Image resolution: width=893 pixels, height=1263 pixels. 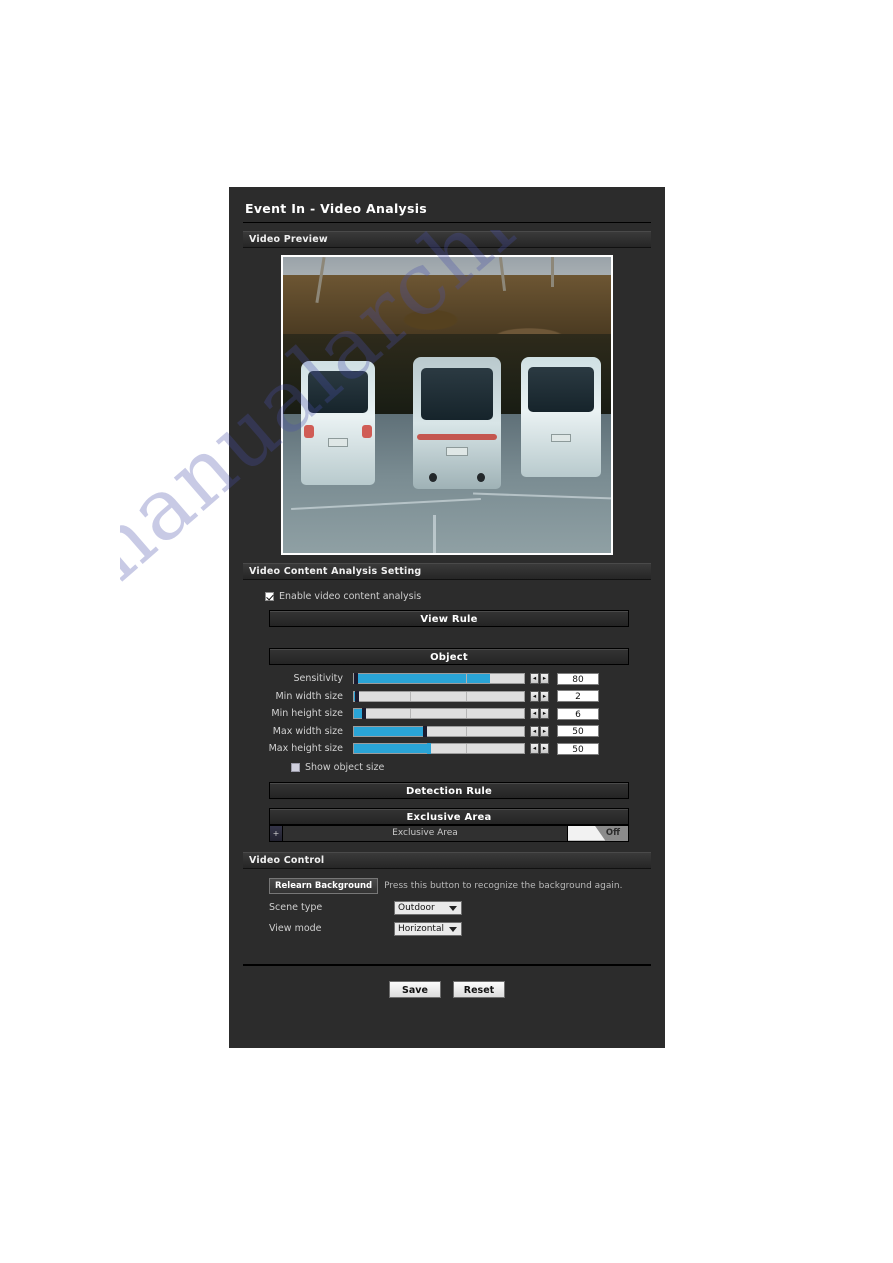 What do you see at coordinates (612, 832) in the screenshot?
I see `exclusive-area-toggle-state: Off` at bounding box center [612, 832].